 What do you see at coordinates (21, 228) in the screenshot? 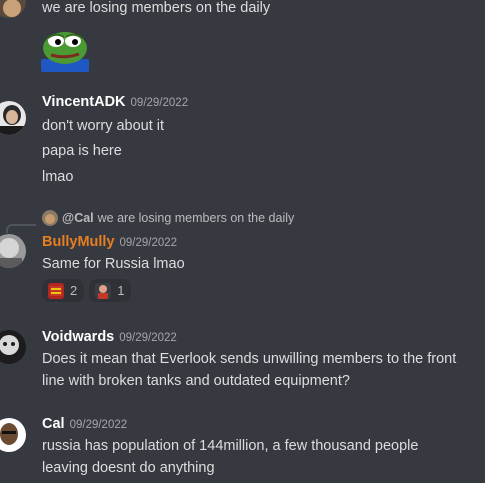
I see `reply-spine` at bounding box center [21, 228].